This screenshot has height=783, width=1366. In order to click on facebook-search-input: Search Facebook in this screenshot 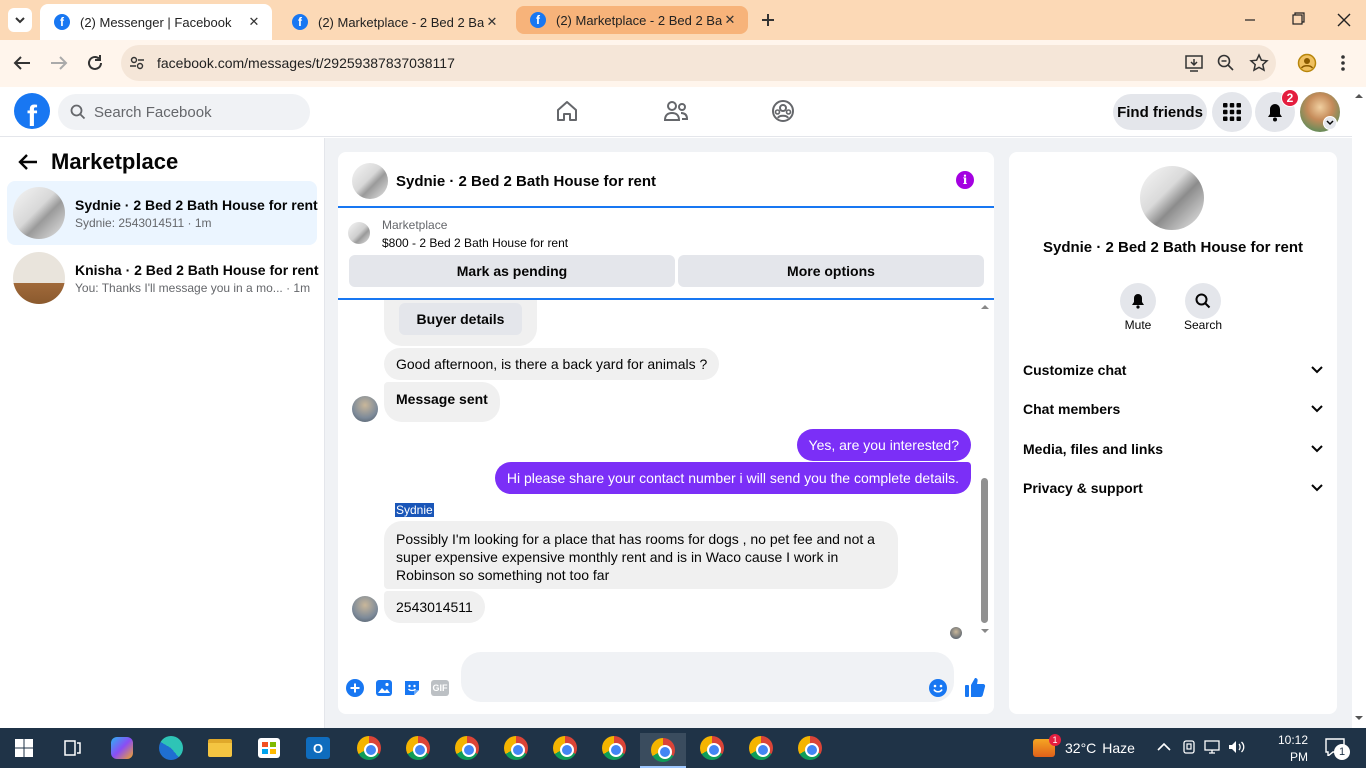, I will do `click(184, 112)`.